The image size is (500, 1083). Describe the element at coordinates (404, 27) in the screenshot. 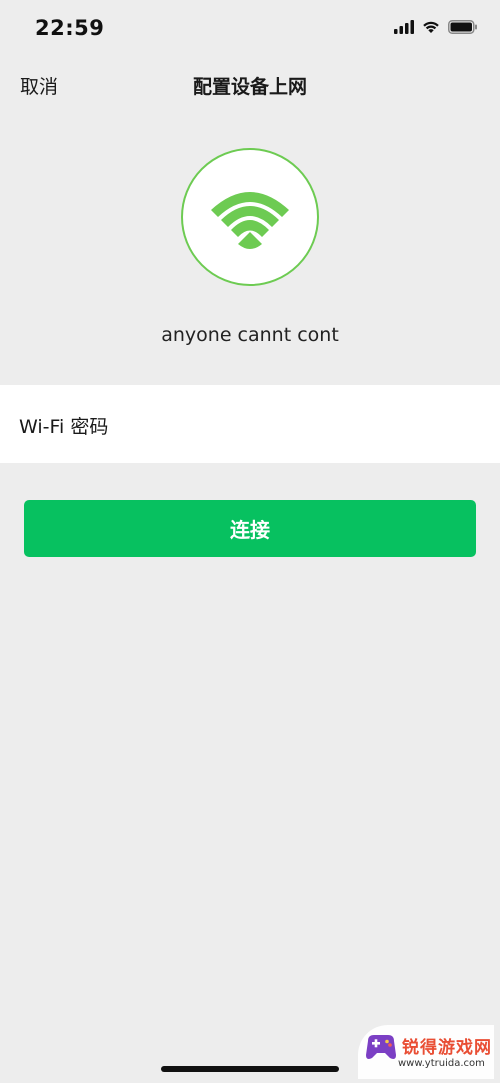

I see `signal-icon` at that location.